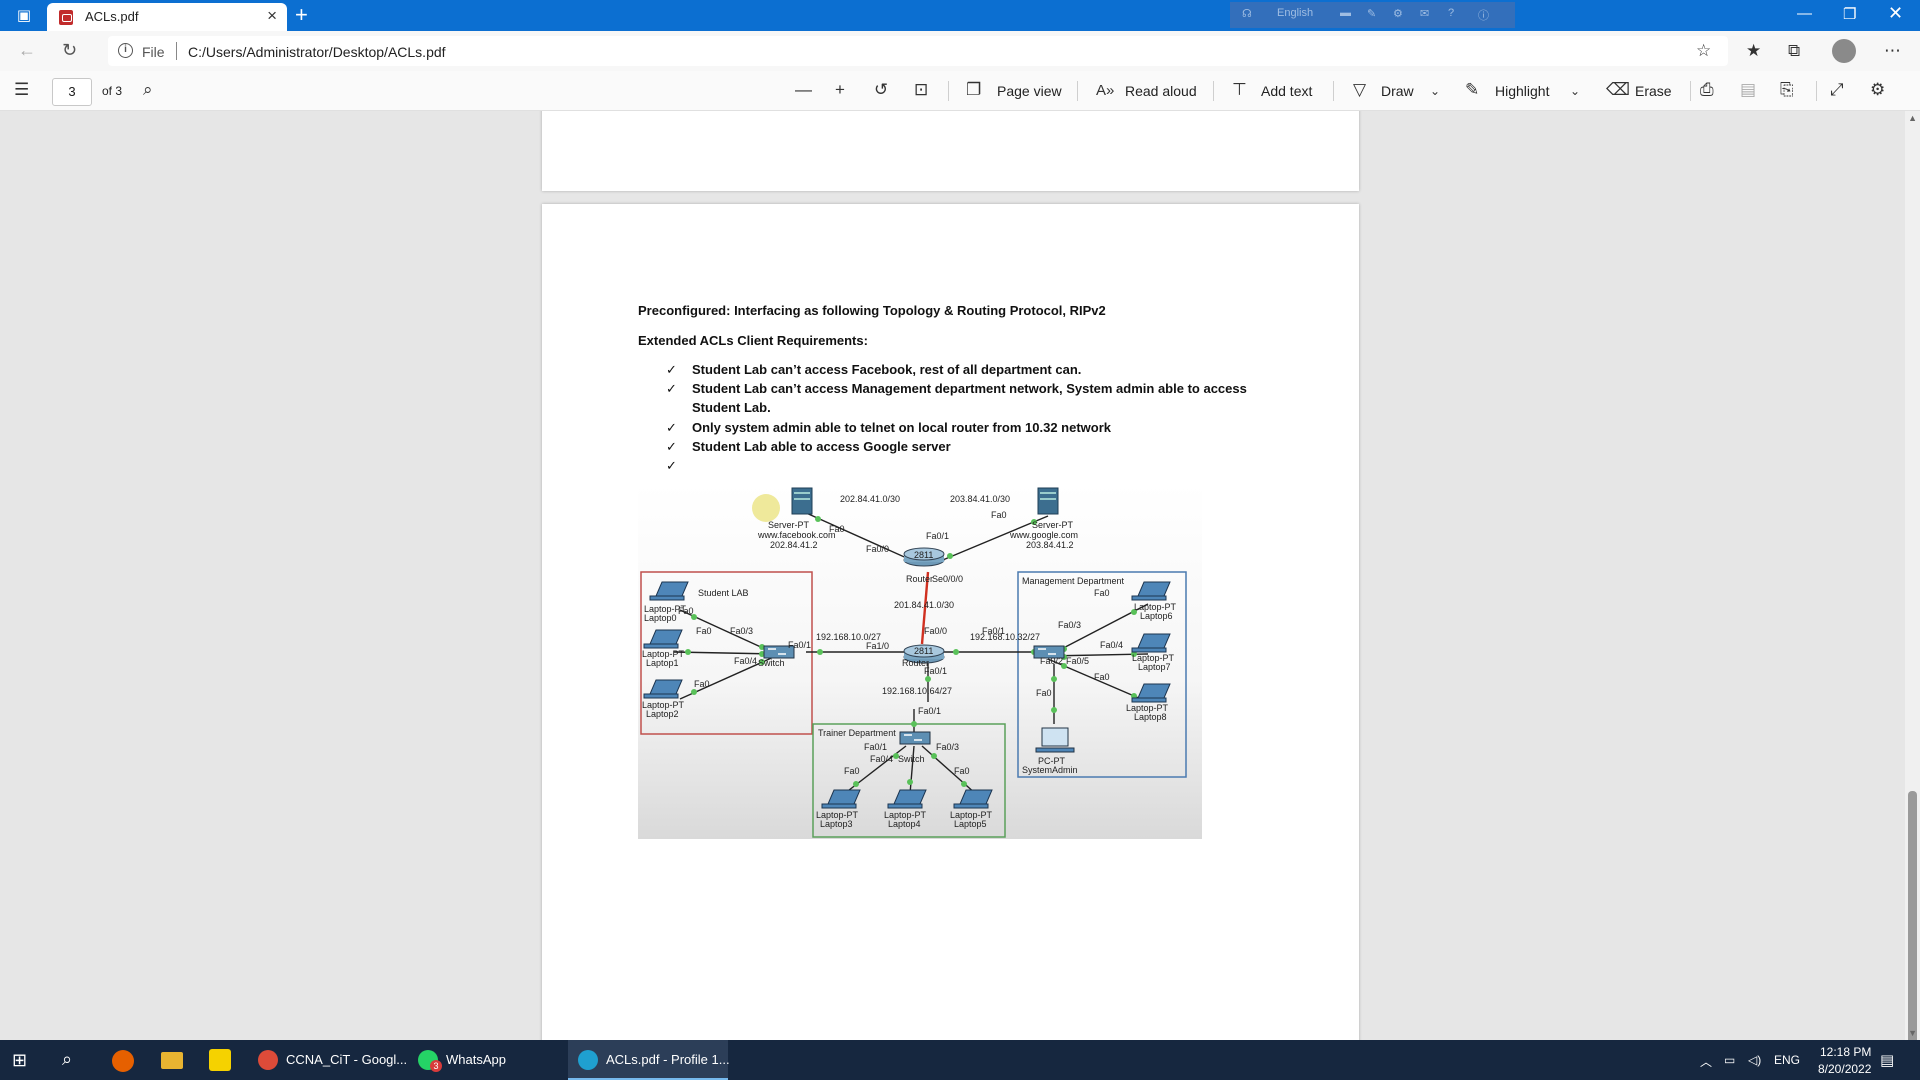 The width and height of the screenshot is (1920, 1080). What do you see at coordinates (1239, 90) in the screenshot?
I see `add-text-icon: ⊤` at bounding box center [1239, 90].